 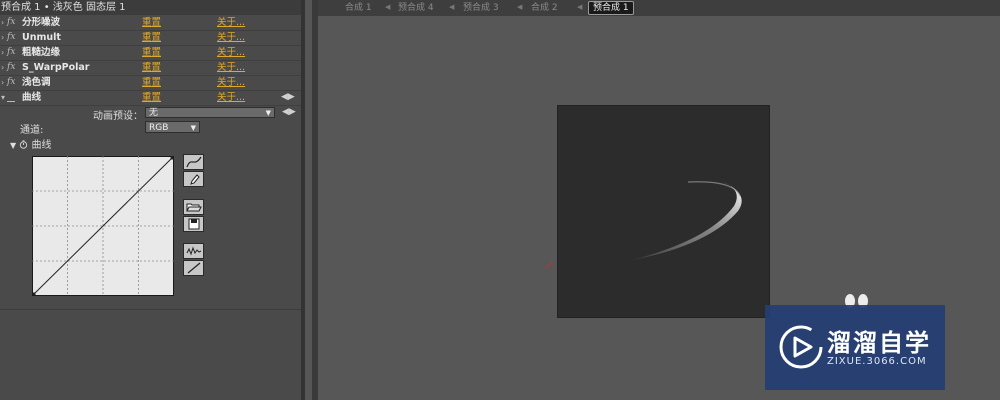 What do you see at coordinates (172, 127) in the screenshot?
I see `channel-dropdown: RGB ▼` at bounding box center [172, 127].